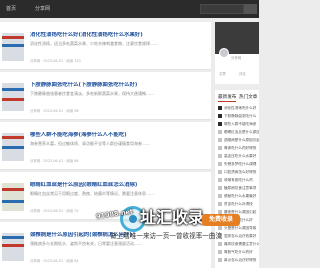  I want to click on sidebar-list-item: 颈椎病是什么原因引起的, so click(237, 140).